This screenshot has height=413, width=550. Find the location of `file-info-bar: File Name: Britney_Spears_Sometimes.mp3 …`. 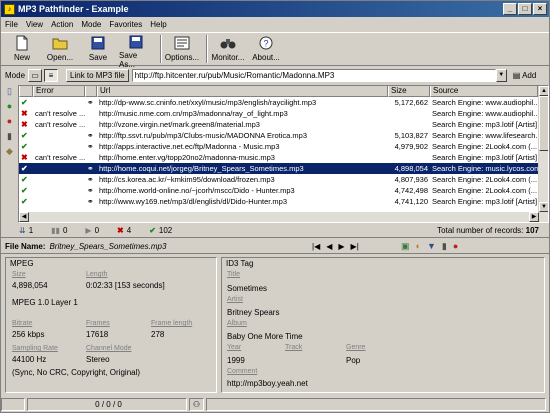

file-info-bar: File Name: Britney_Spears_Sometimes.mp3 … is located at coordinates (275, 247).